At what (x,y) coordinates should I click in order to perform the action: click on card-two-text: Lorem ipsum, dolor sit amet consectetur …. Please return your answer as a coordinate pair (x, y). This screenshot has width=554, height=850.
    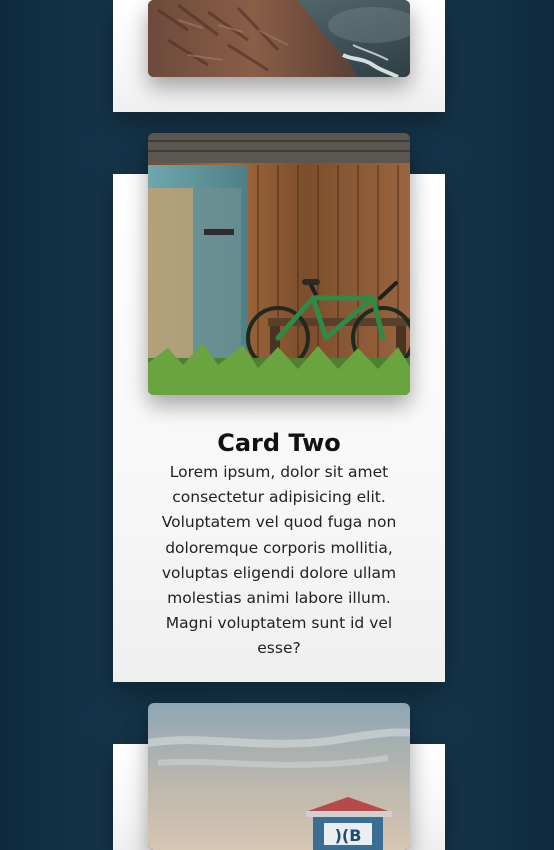
    Looking at the image, I should click on (279, 560).